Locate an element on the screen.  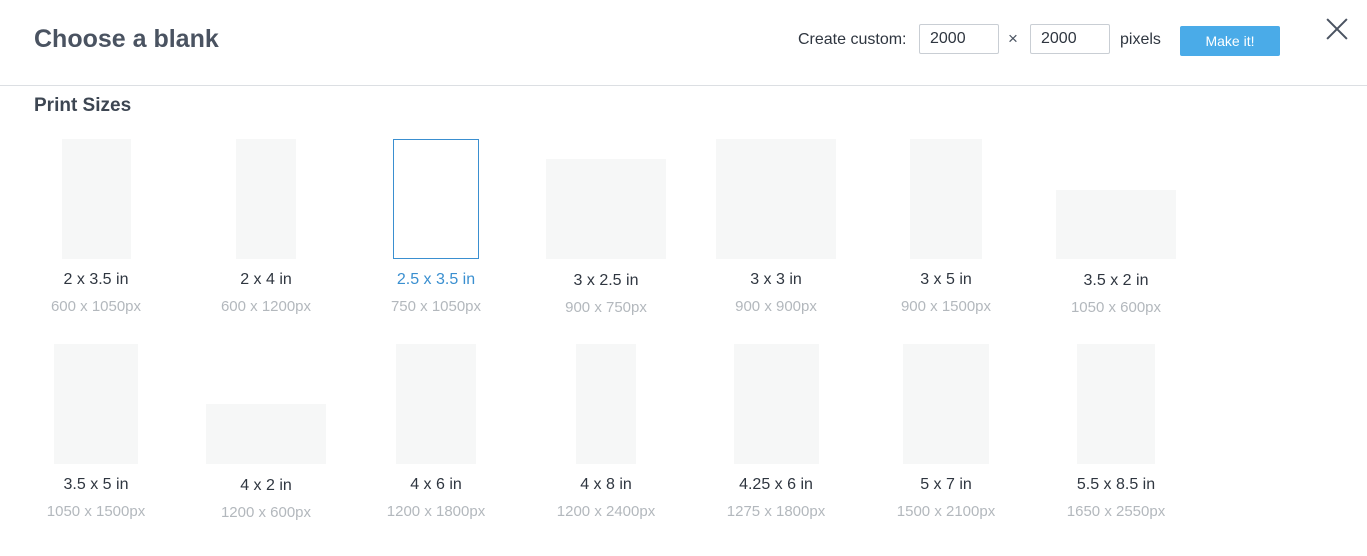
size-pixels-label: 1050 x 600px is located at coordinates (1116, 307).